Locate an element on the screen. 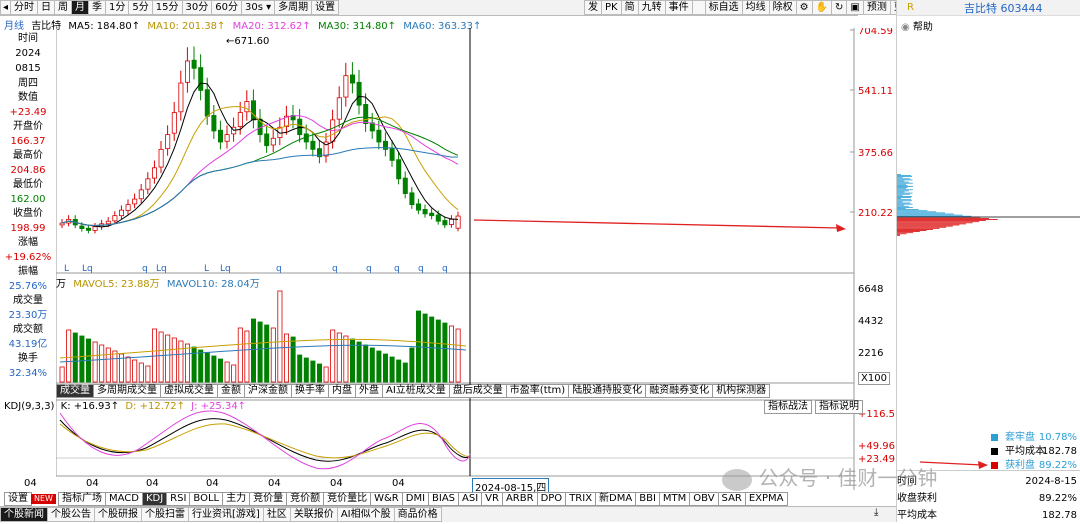 The image size is (1080, 524). toolbar-button: 简 is located at coordinates (630, 7).